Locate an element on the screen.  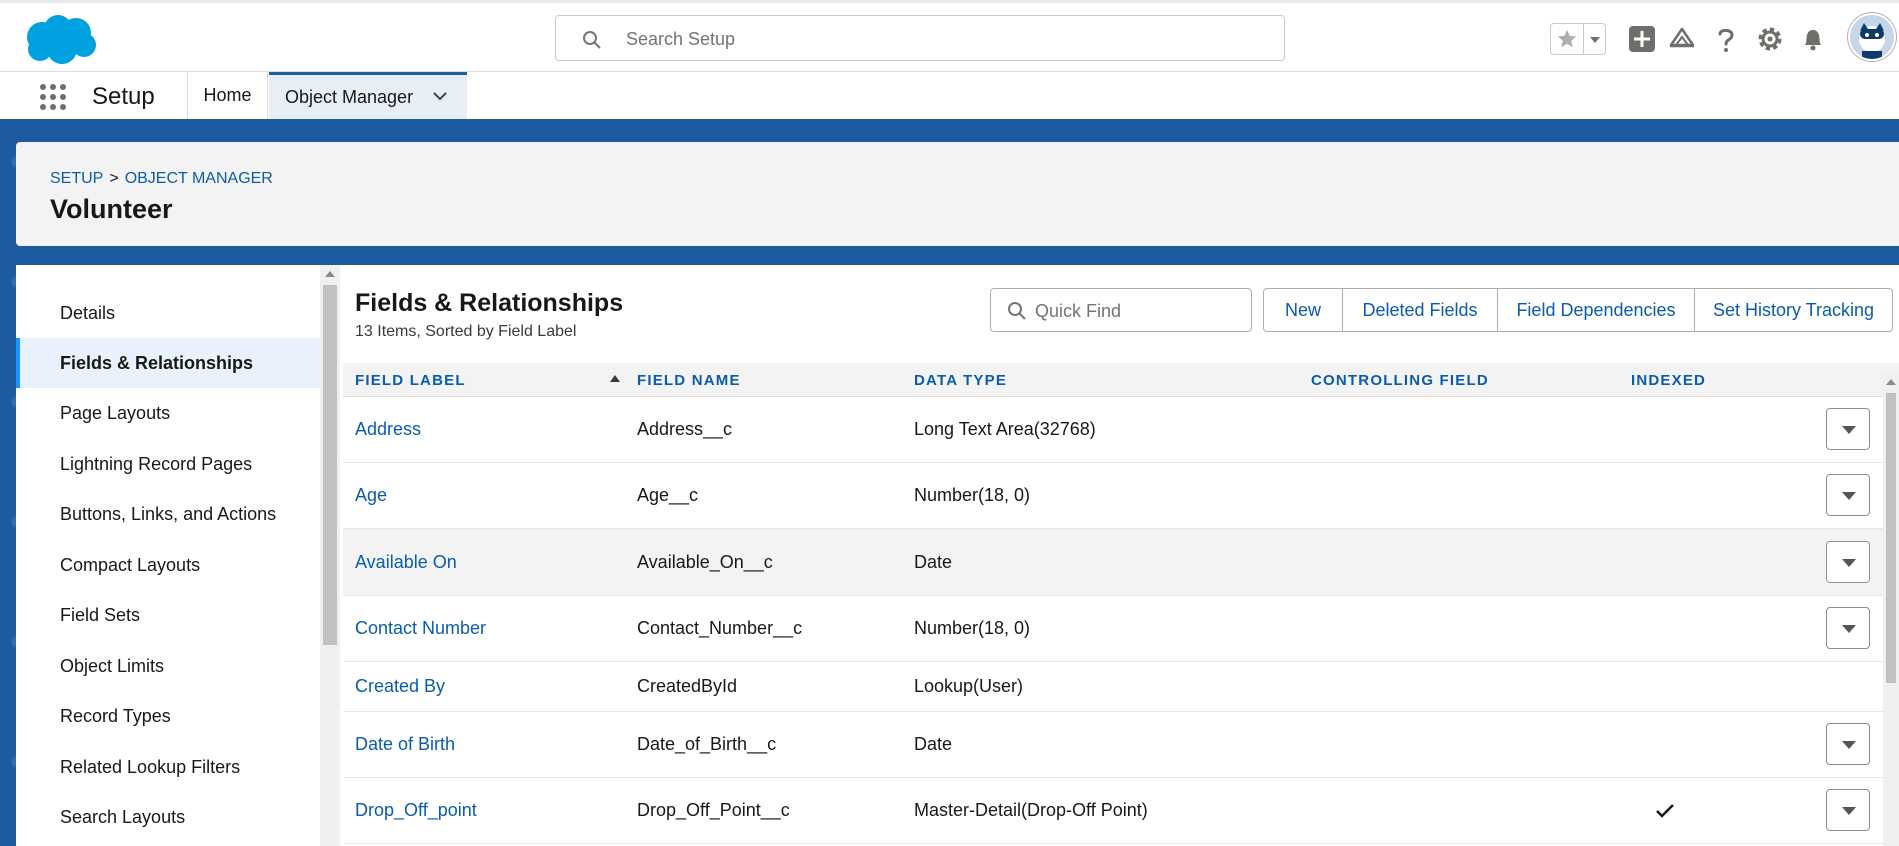
quick-find-input: Quick Find is located at coordinates (1121, 310).